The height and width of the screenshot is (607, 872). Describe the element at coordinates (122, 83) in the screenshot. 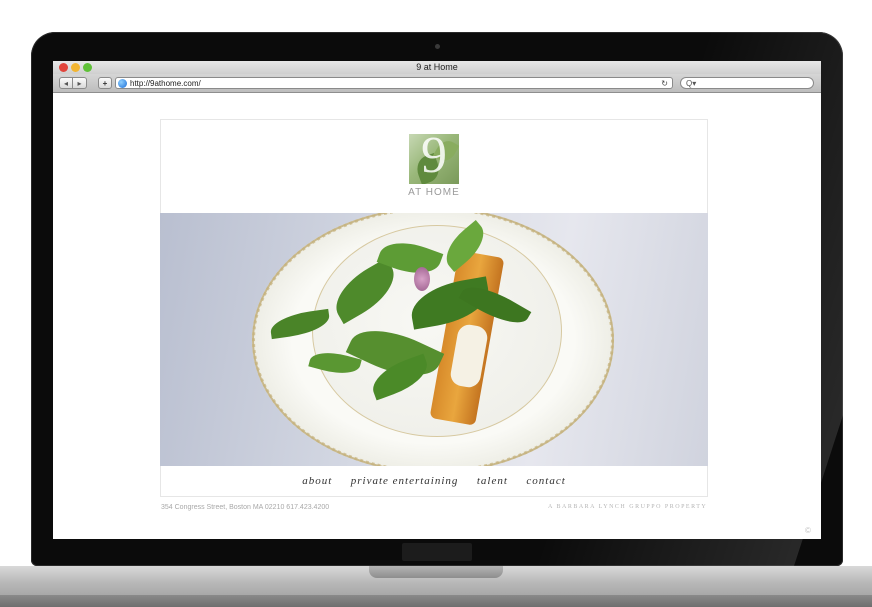

I see `globe-icon` at that location.